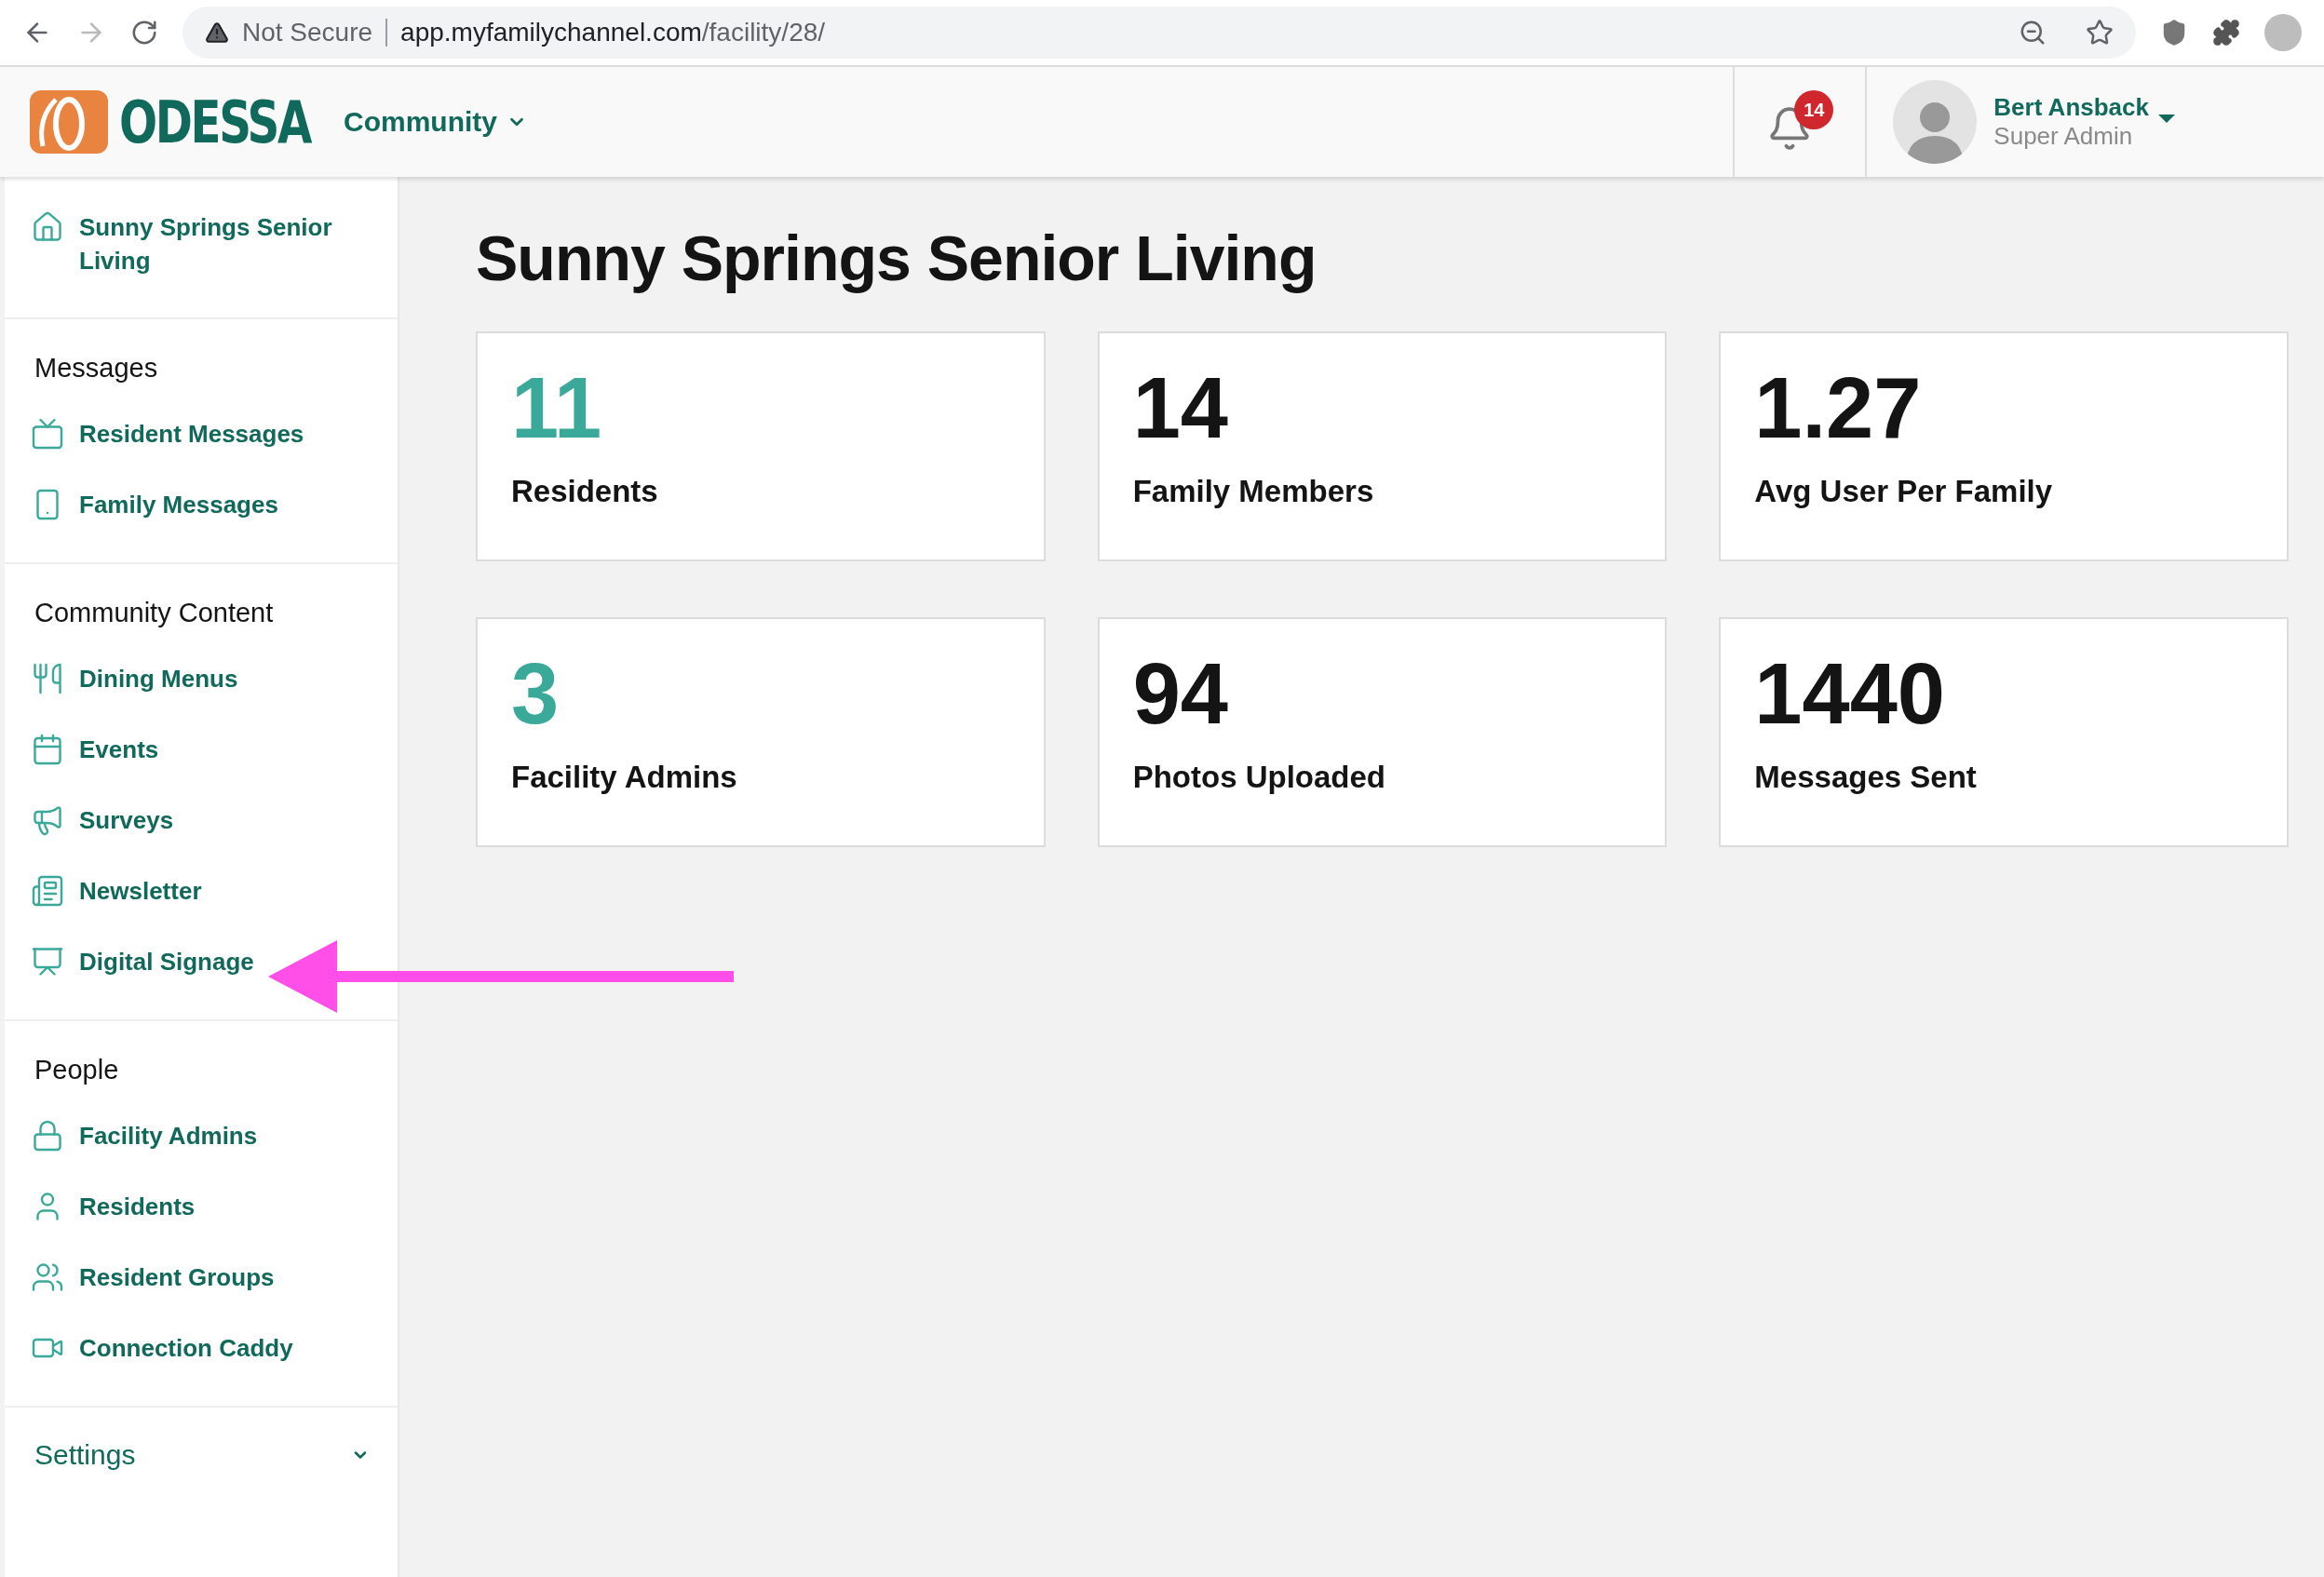  What do you see at coordinates (2167, 119) in the screenshot?
I see `caret-icon` at bounding box center [2167, 119].